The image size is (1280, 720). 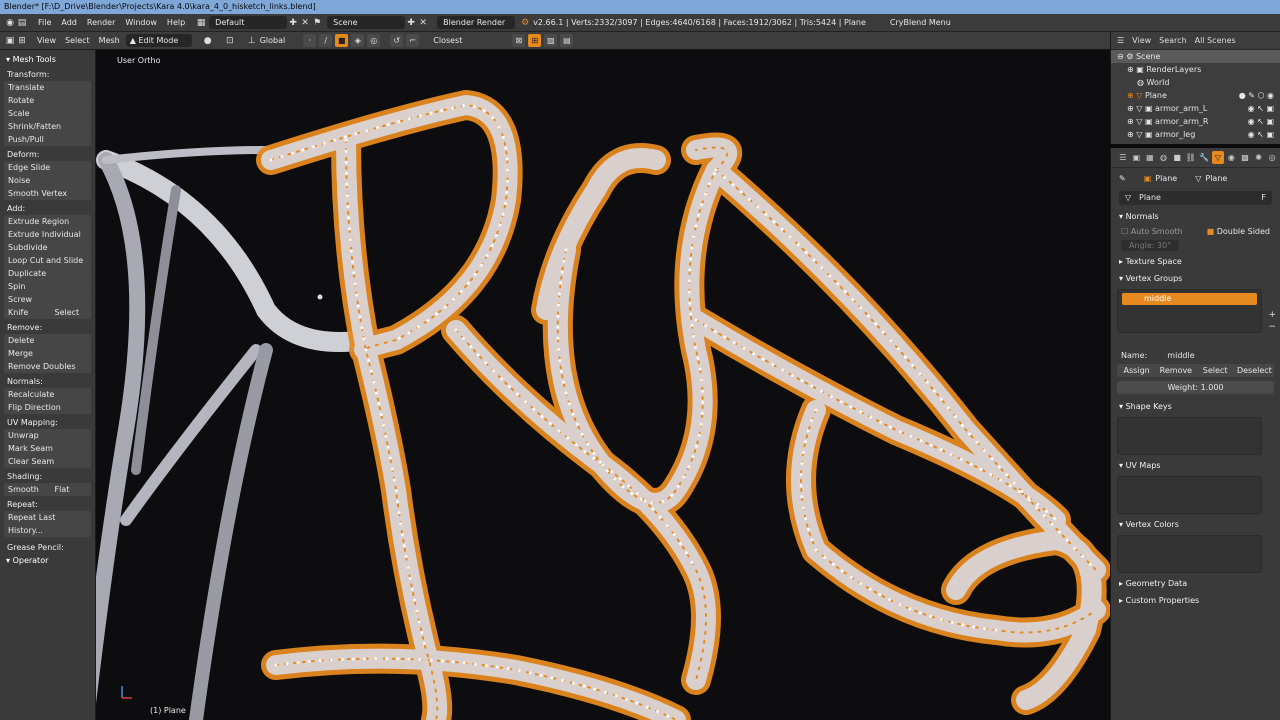 I want to click on vg-name-field: middle, so click(x=1180, y=355).